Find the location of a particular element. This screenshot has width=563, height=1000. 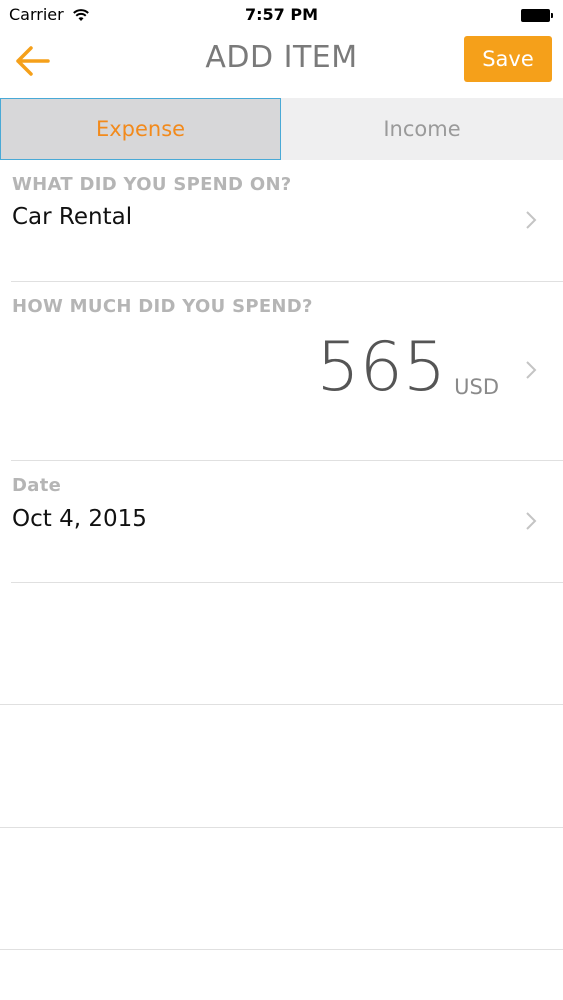

category-row: WHAT DID YOU SPEND ON? Car Rental is located at coordinates (281, 221).